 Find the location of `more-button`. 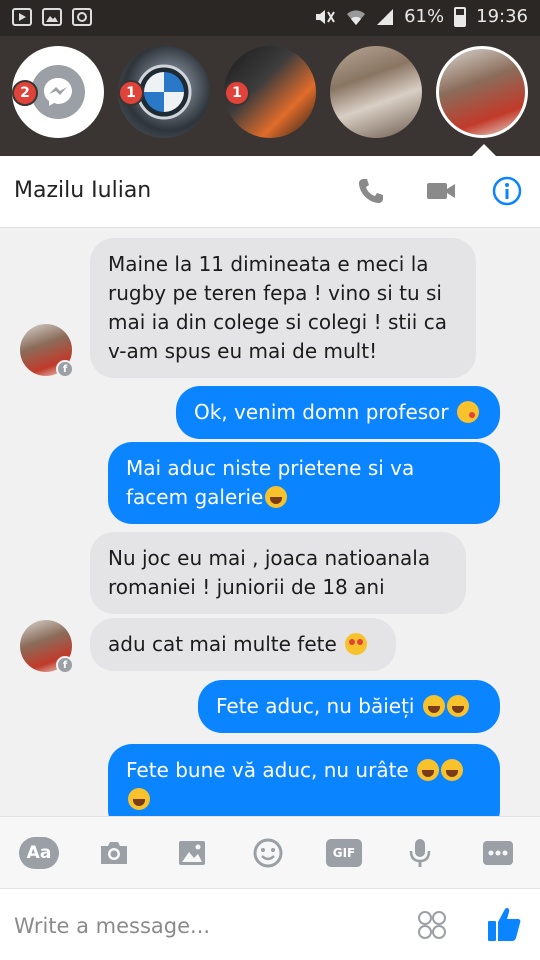

more-button is located at coordinates (498, 853).